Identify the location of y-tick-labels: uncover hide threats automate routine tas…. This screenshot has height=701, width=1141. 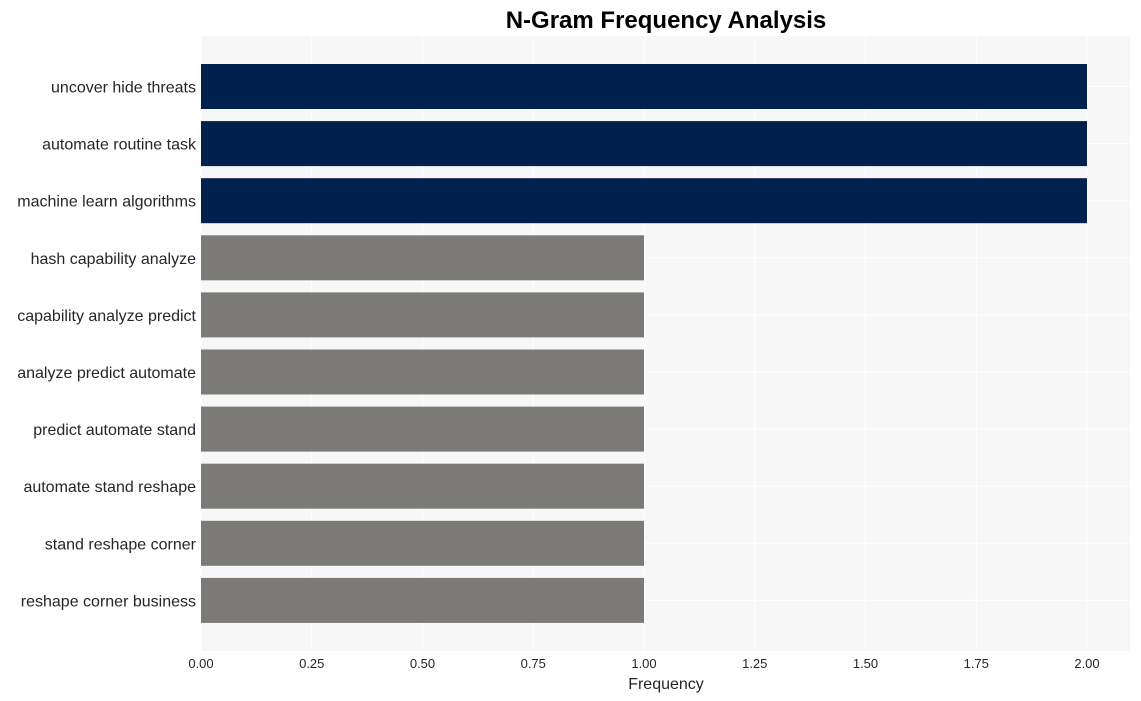
(107, 345).